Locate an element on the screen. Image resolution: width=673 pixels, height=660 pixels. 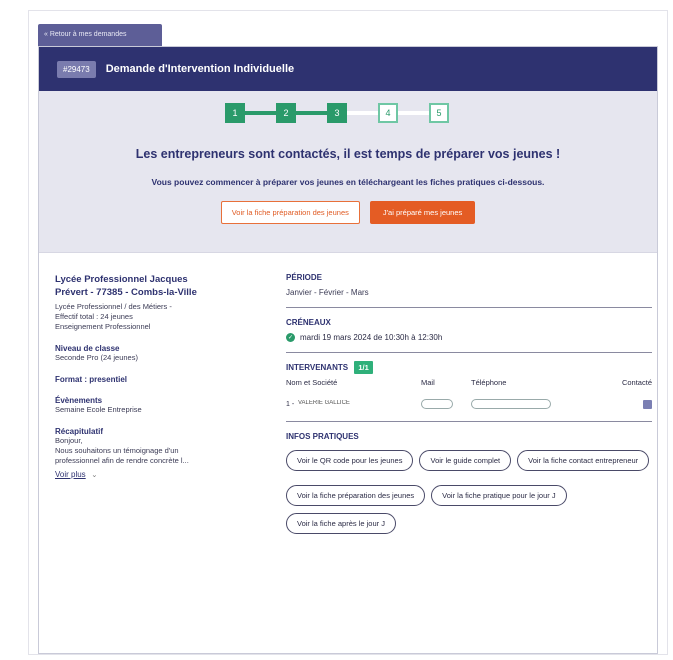
preparation-sheet-link: Voir la fiche préparation des jeunes is located at coordinates (356, 495).